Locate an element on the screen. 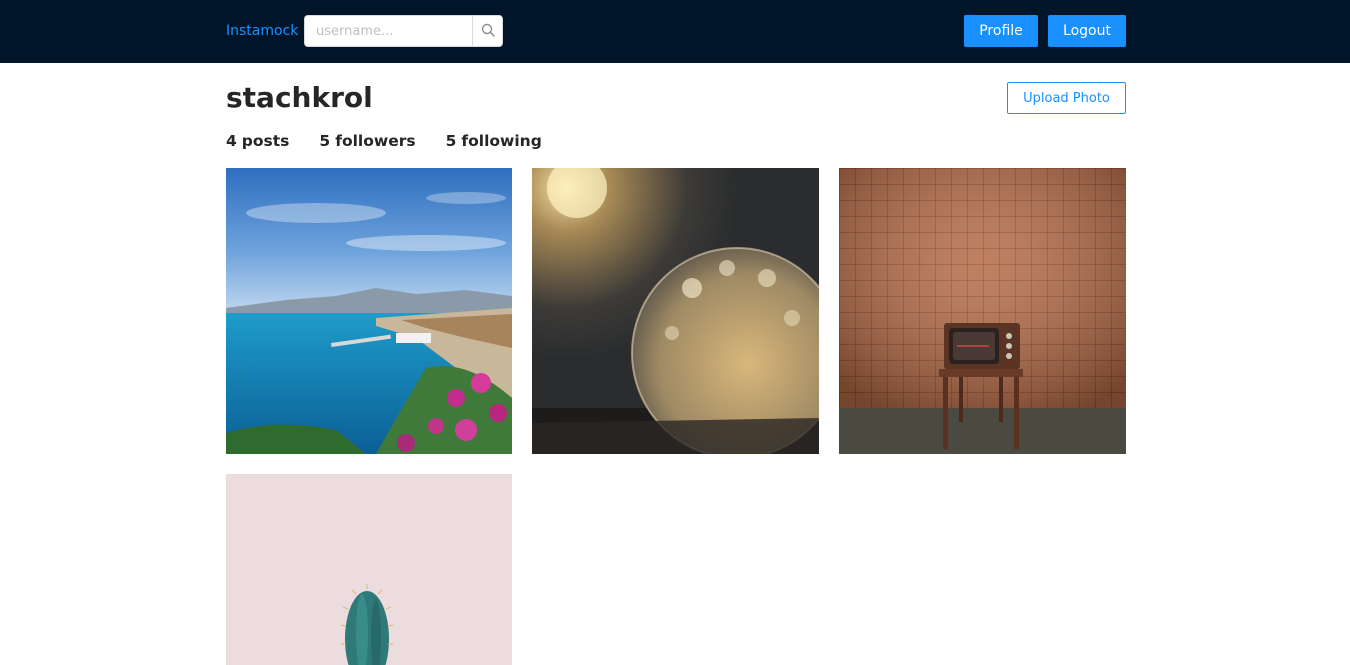 This screenshot has width=1350, height=665. search-icon is located at coordinates (488, 31).